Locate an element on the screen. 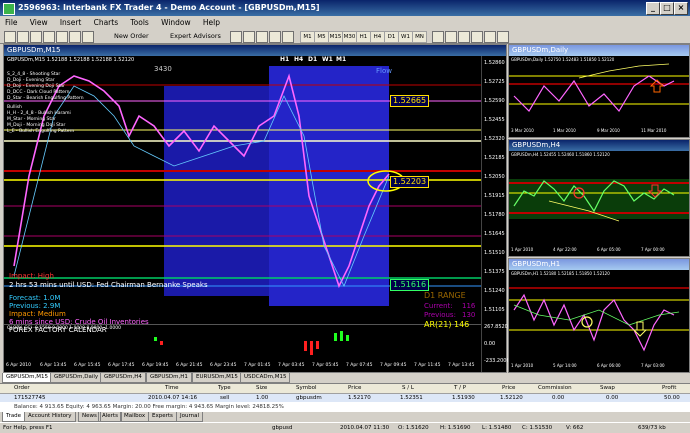 The height and width of the screenshot is (433, 690). menu-window: Window is located at coordinates (176, 22).